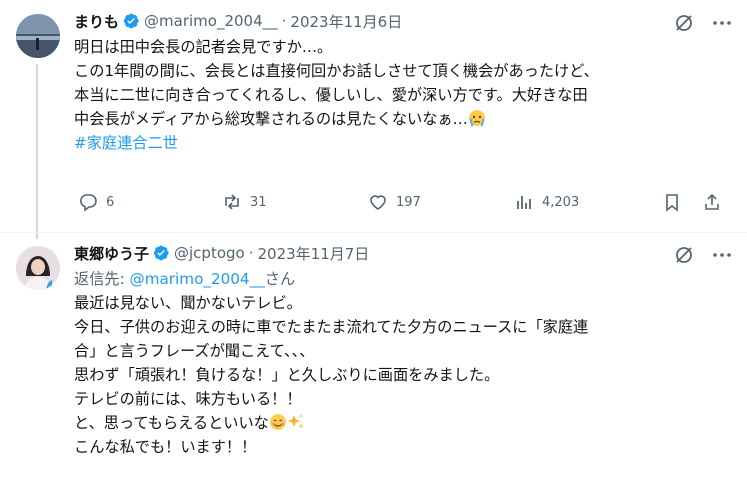 This screenshot has width=747, height=497. What do you see at coordinates (287, 375) in the screenshot?
I see `text-line: 思わず「頑張れ！負けるな！」と久しぶりに画面をみました。` at bounding box center [287, 375].